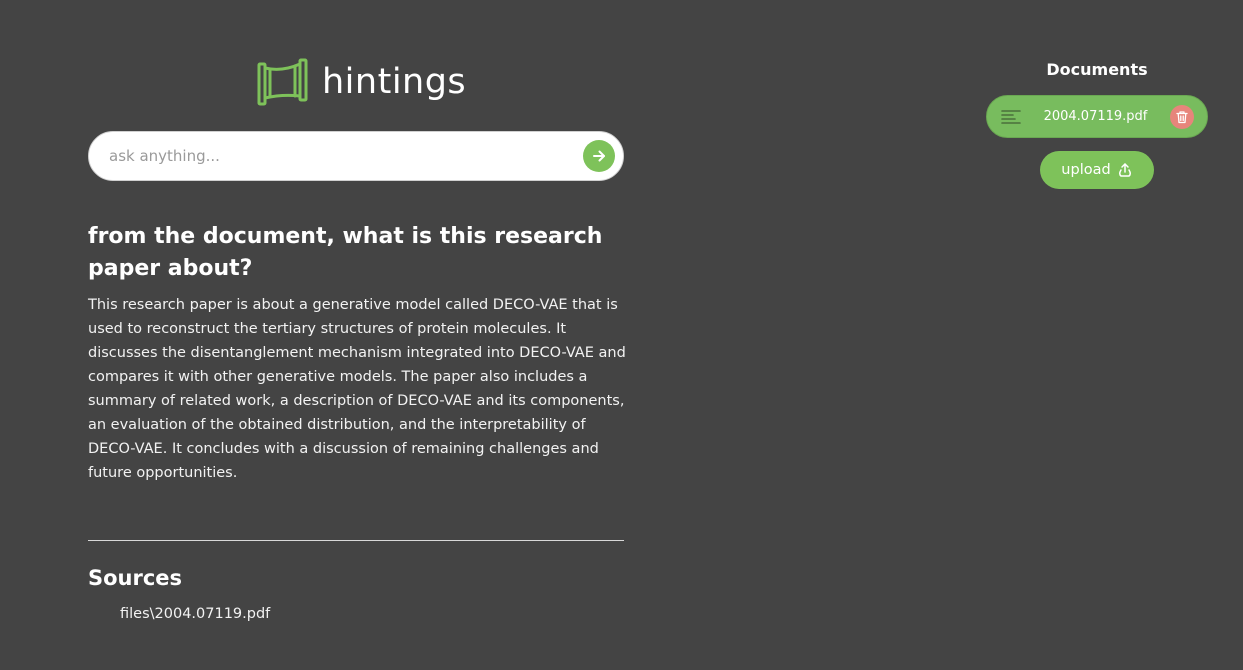  I want to click on documents-title: Documents, so click(1097, 69).